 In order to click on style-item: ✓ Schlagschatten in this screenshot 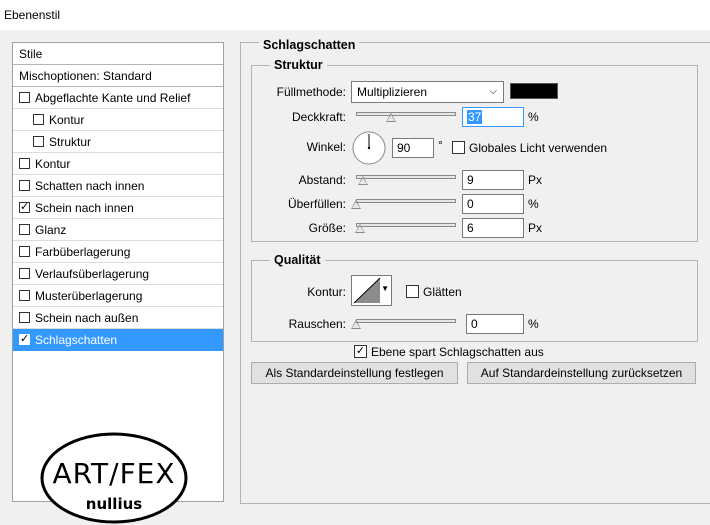, I will do `click(118, 340)`.